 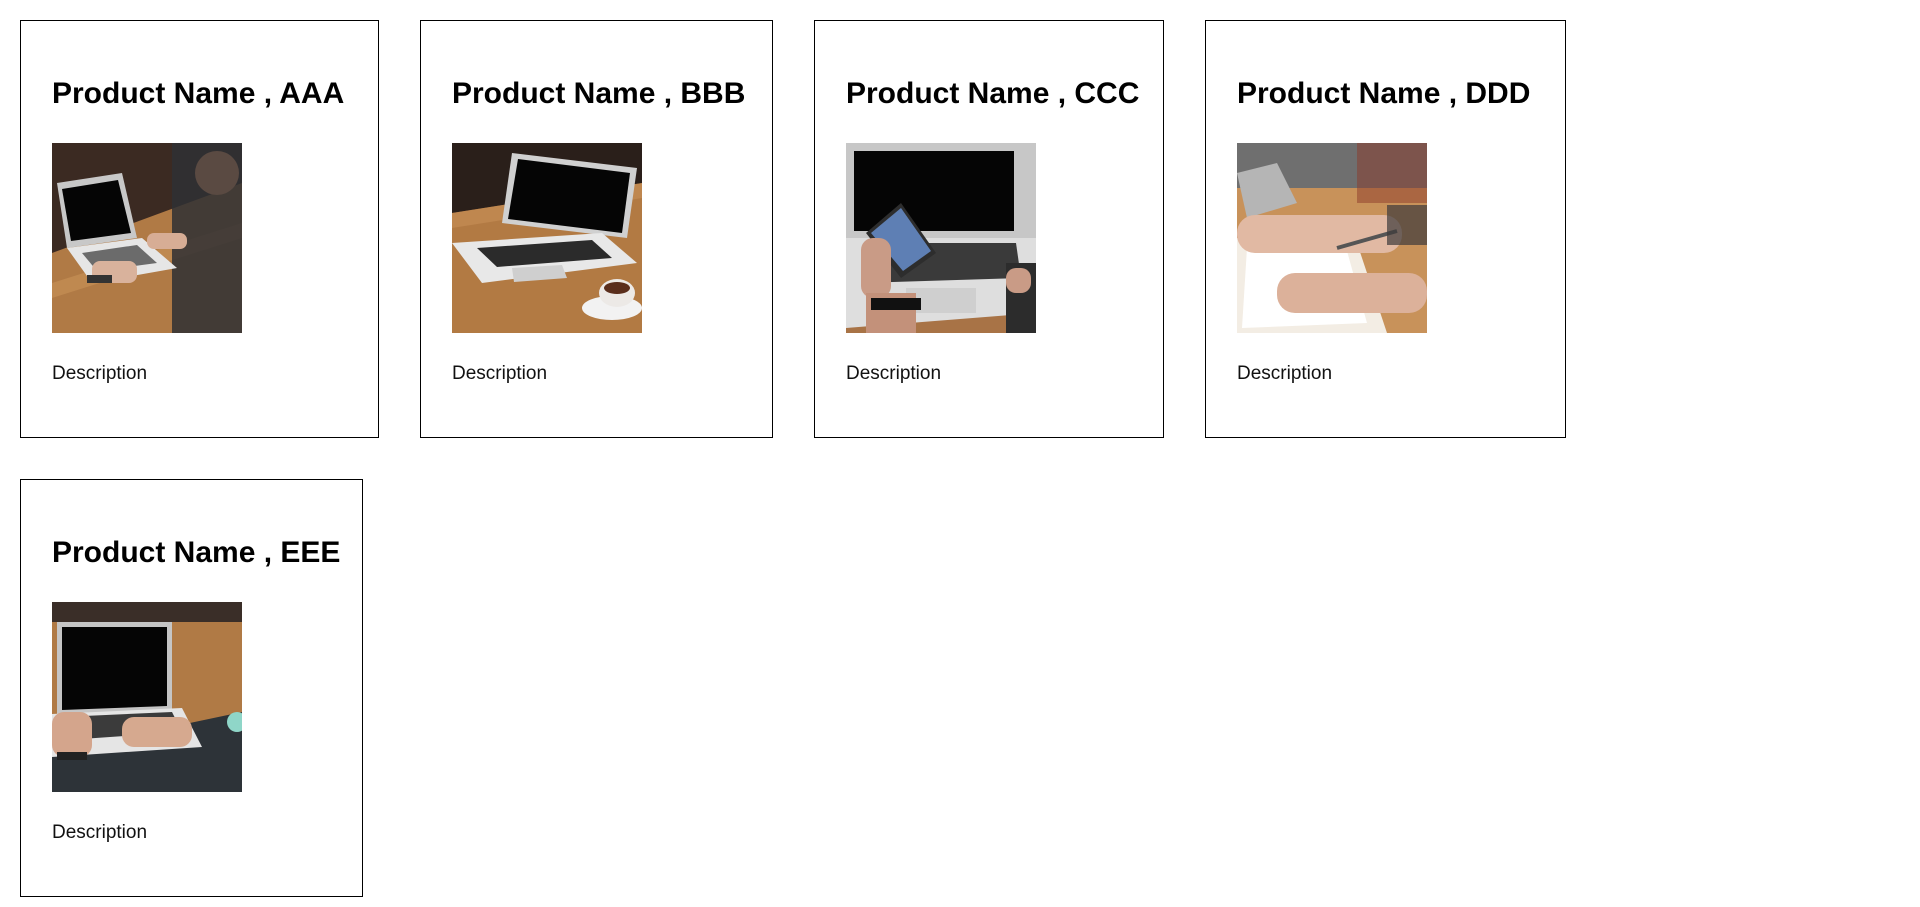 What do you see at coordinates (993, 93) in the screenshot?
I see `product-title: Product Name , CCC` at bounding box center [993, 93].